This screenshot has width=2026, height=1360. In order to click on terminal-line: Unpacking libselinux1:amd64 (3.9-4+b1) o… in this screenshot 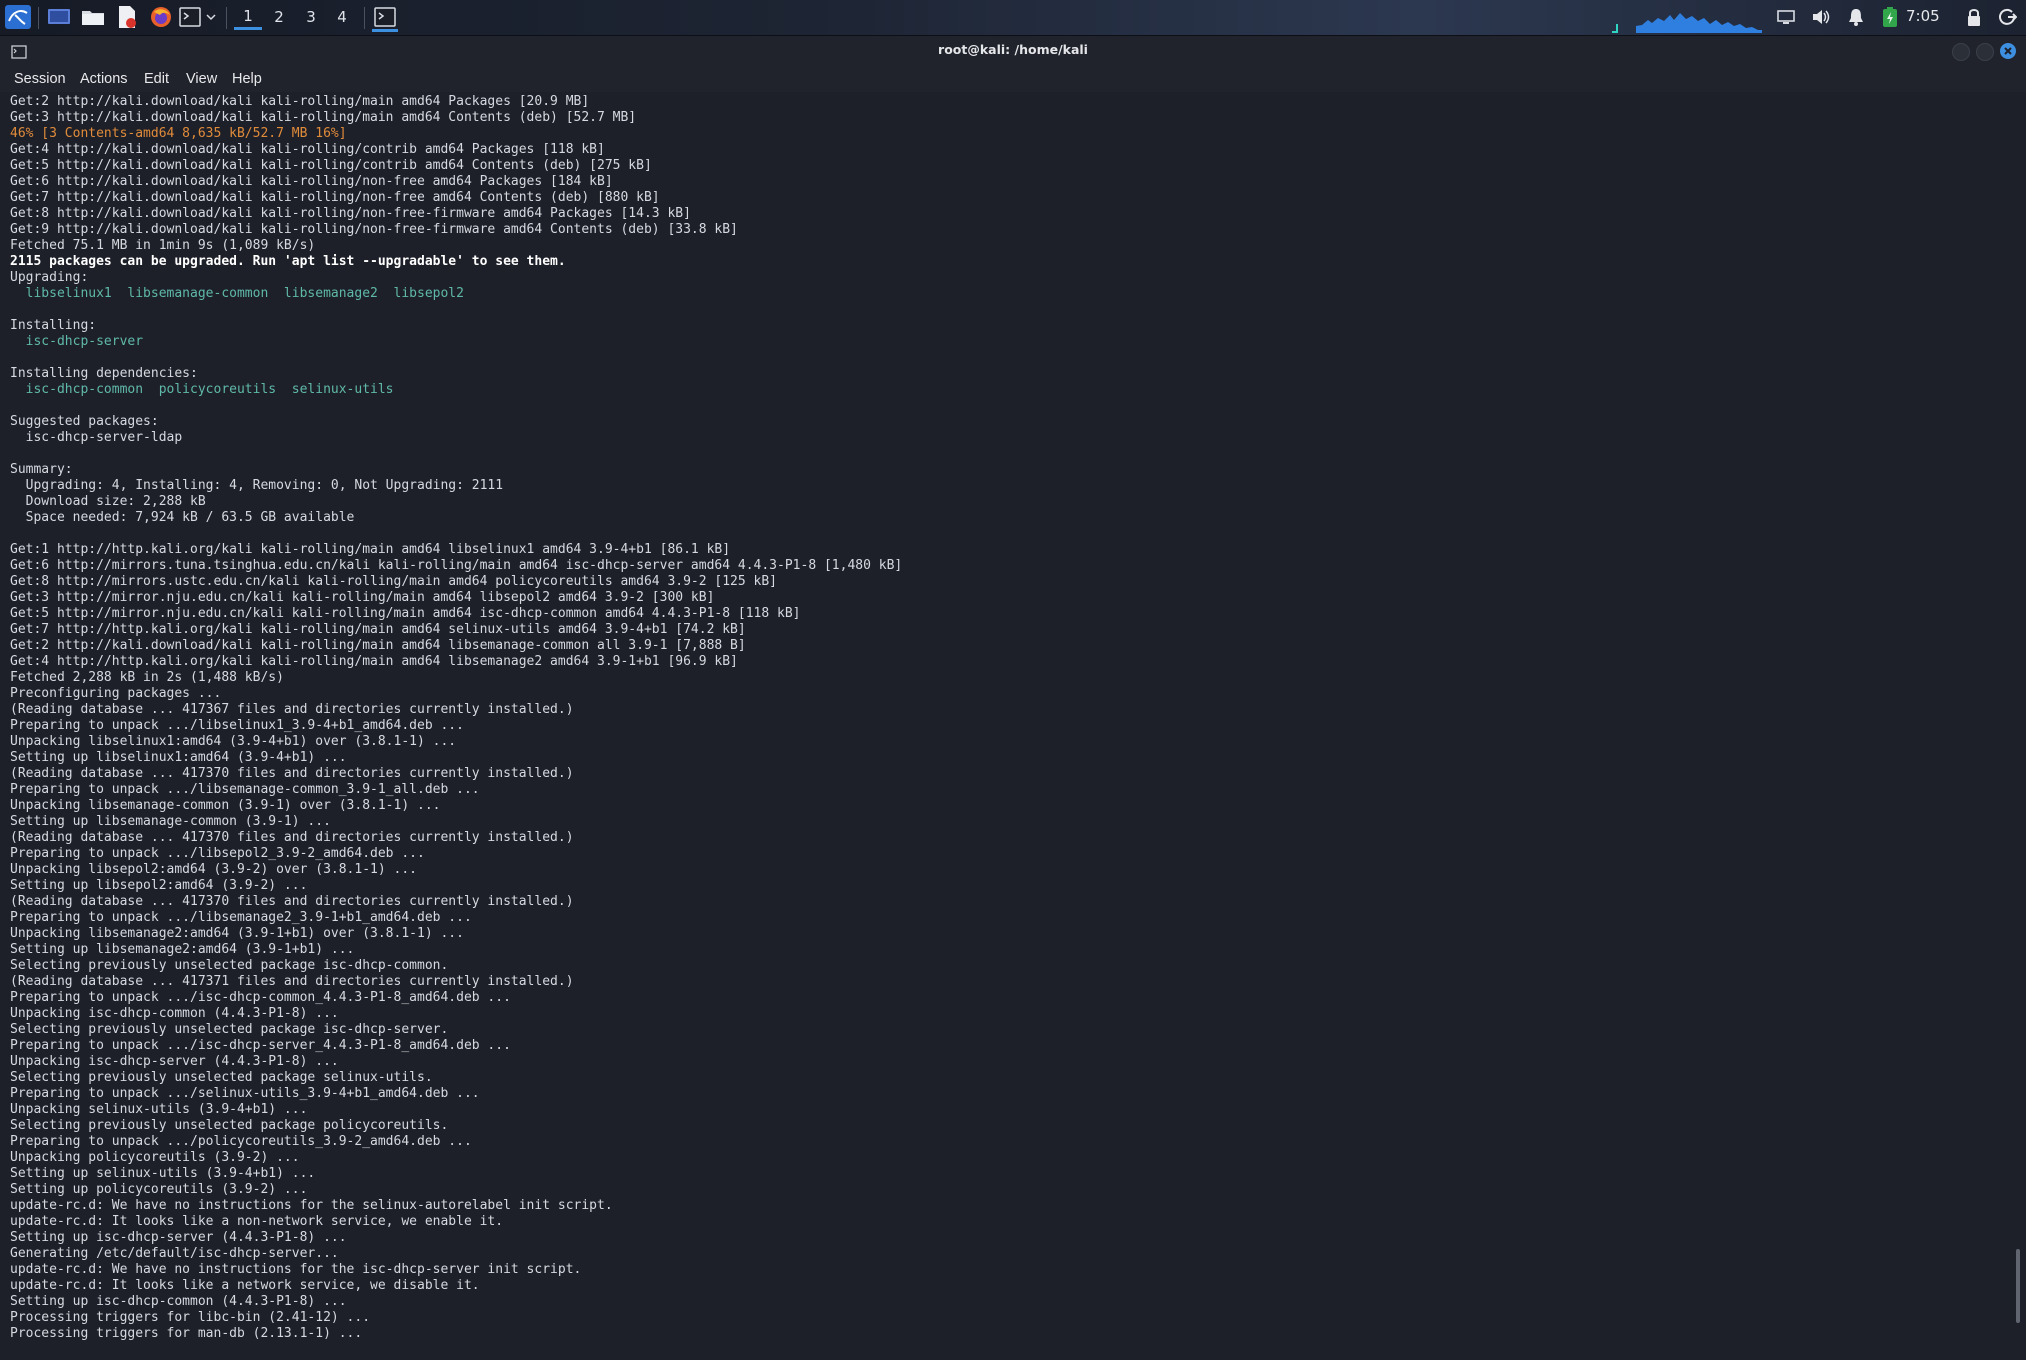, I will do `click(233, 741)`.